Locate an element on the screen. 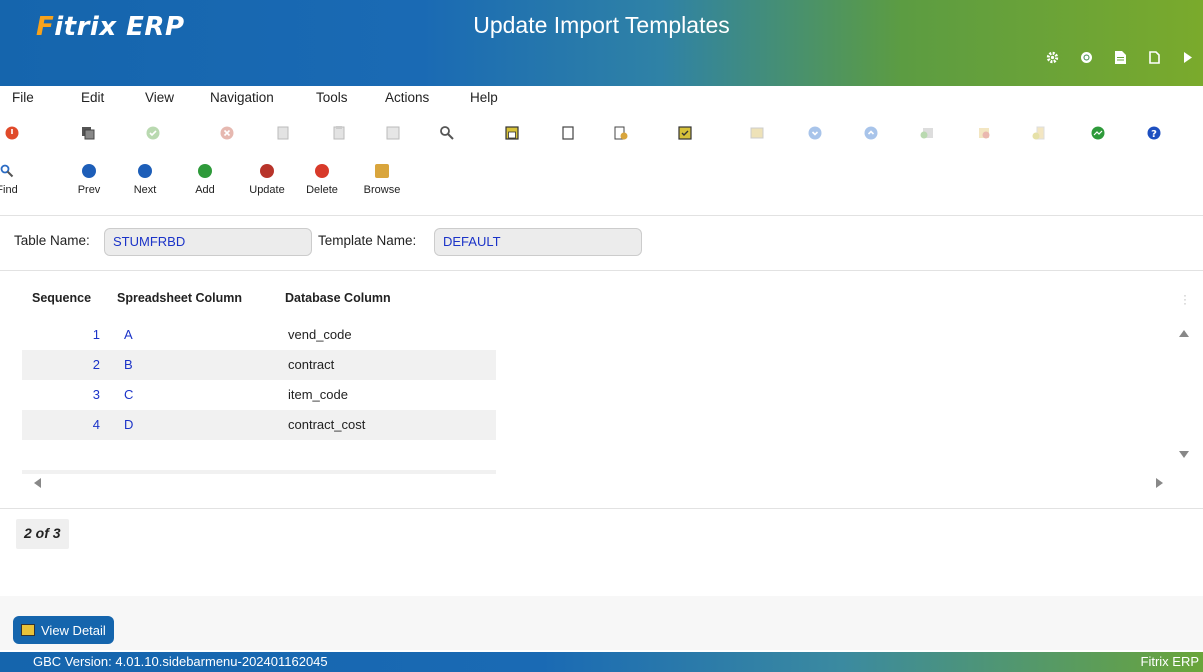 The image size is (1203, 672). next-icon is located at coordinates (145, 171).